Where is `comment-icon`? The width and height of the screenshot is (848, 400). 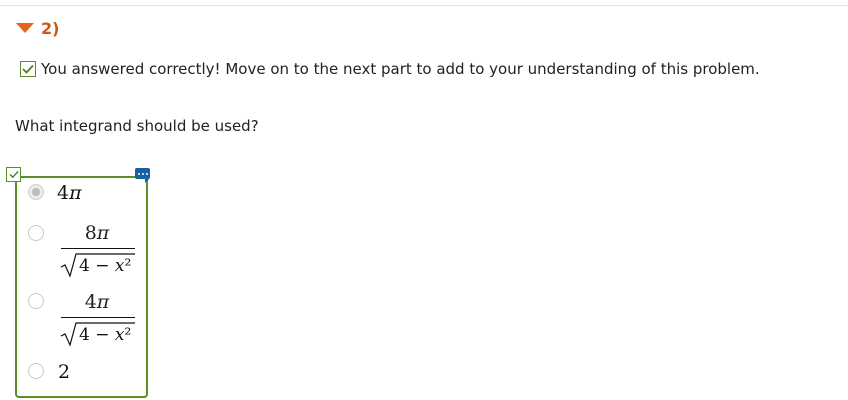 comment-icon is located at coordinates (142, 173).